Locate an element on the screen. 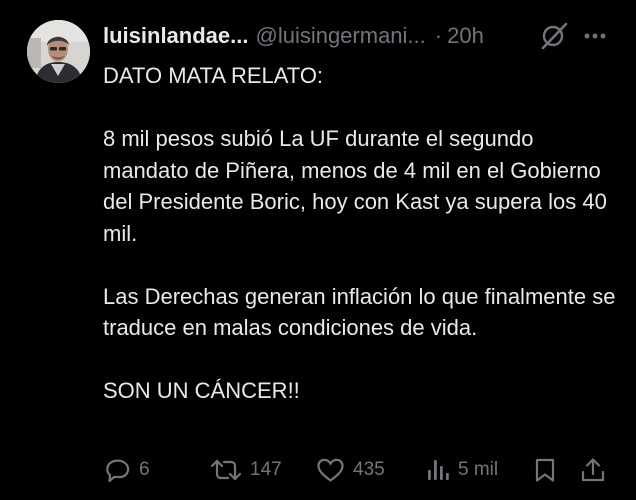 Image resolution: width=636 pixels, height=500 pixels. like-icon is located at coordinates (330, 470).